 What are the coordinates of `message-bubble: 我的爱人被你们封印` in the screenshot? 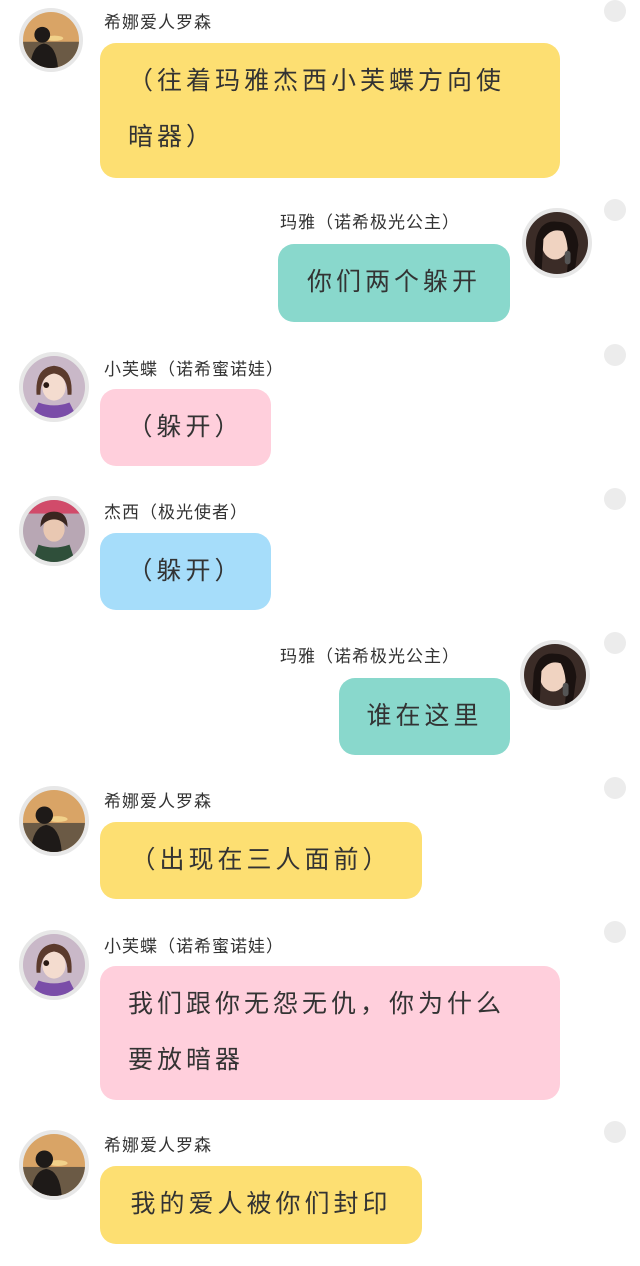 It's located at (261, 1205).